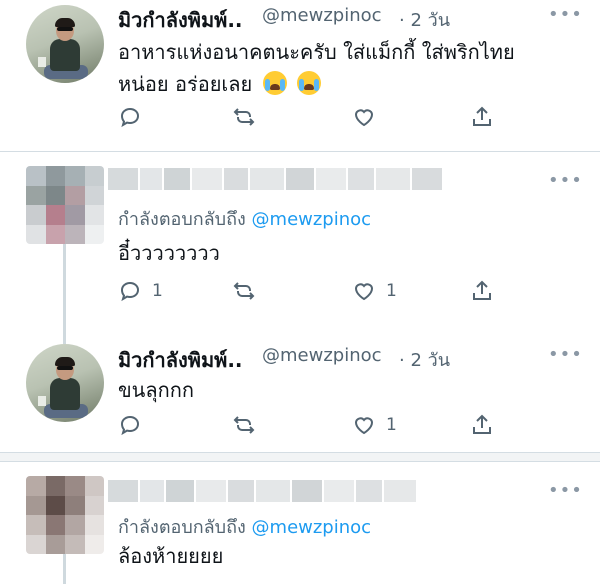  I want to click on tweet-text-line2: หน่อย อร่อยเลย, so click(219, 84).